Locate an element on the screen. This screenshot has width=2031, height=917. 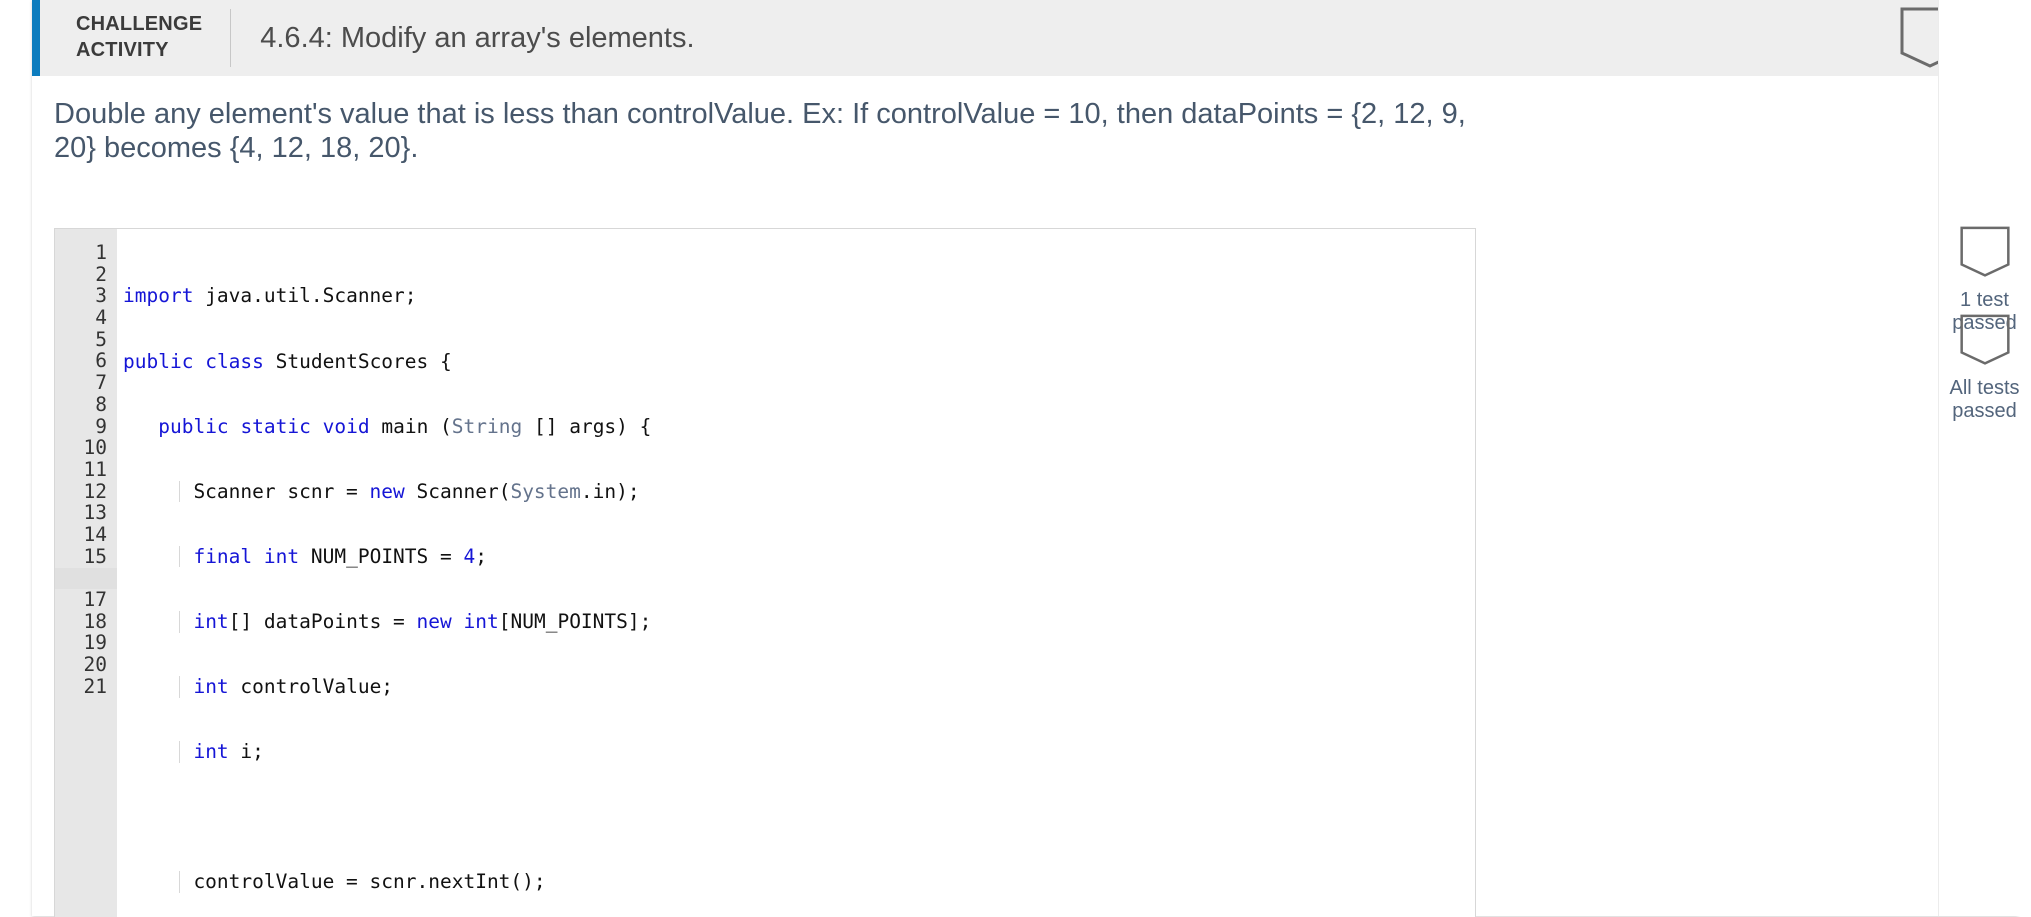
activity-kicker-line1: CHALLENGE is located at coordinates (139, 24).